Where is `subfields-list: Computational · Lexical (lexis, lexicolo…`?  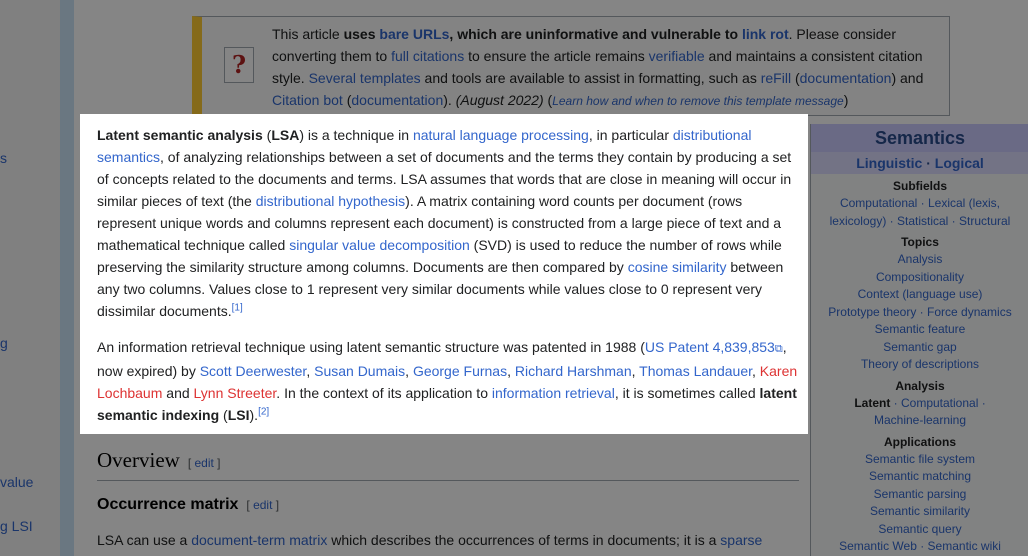 subfields-list: Computational · Lexical (lexis, lexicolo… is located at coordinates (919, 212).